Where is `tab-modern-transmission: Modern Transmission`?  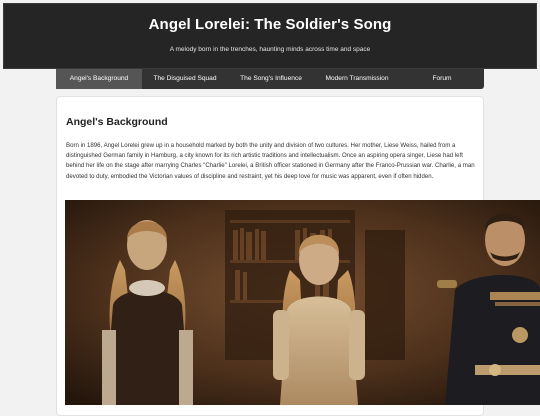 tab-modern-transmission: Modern Transmission is located at coordinates (357, 79).